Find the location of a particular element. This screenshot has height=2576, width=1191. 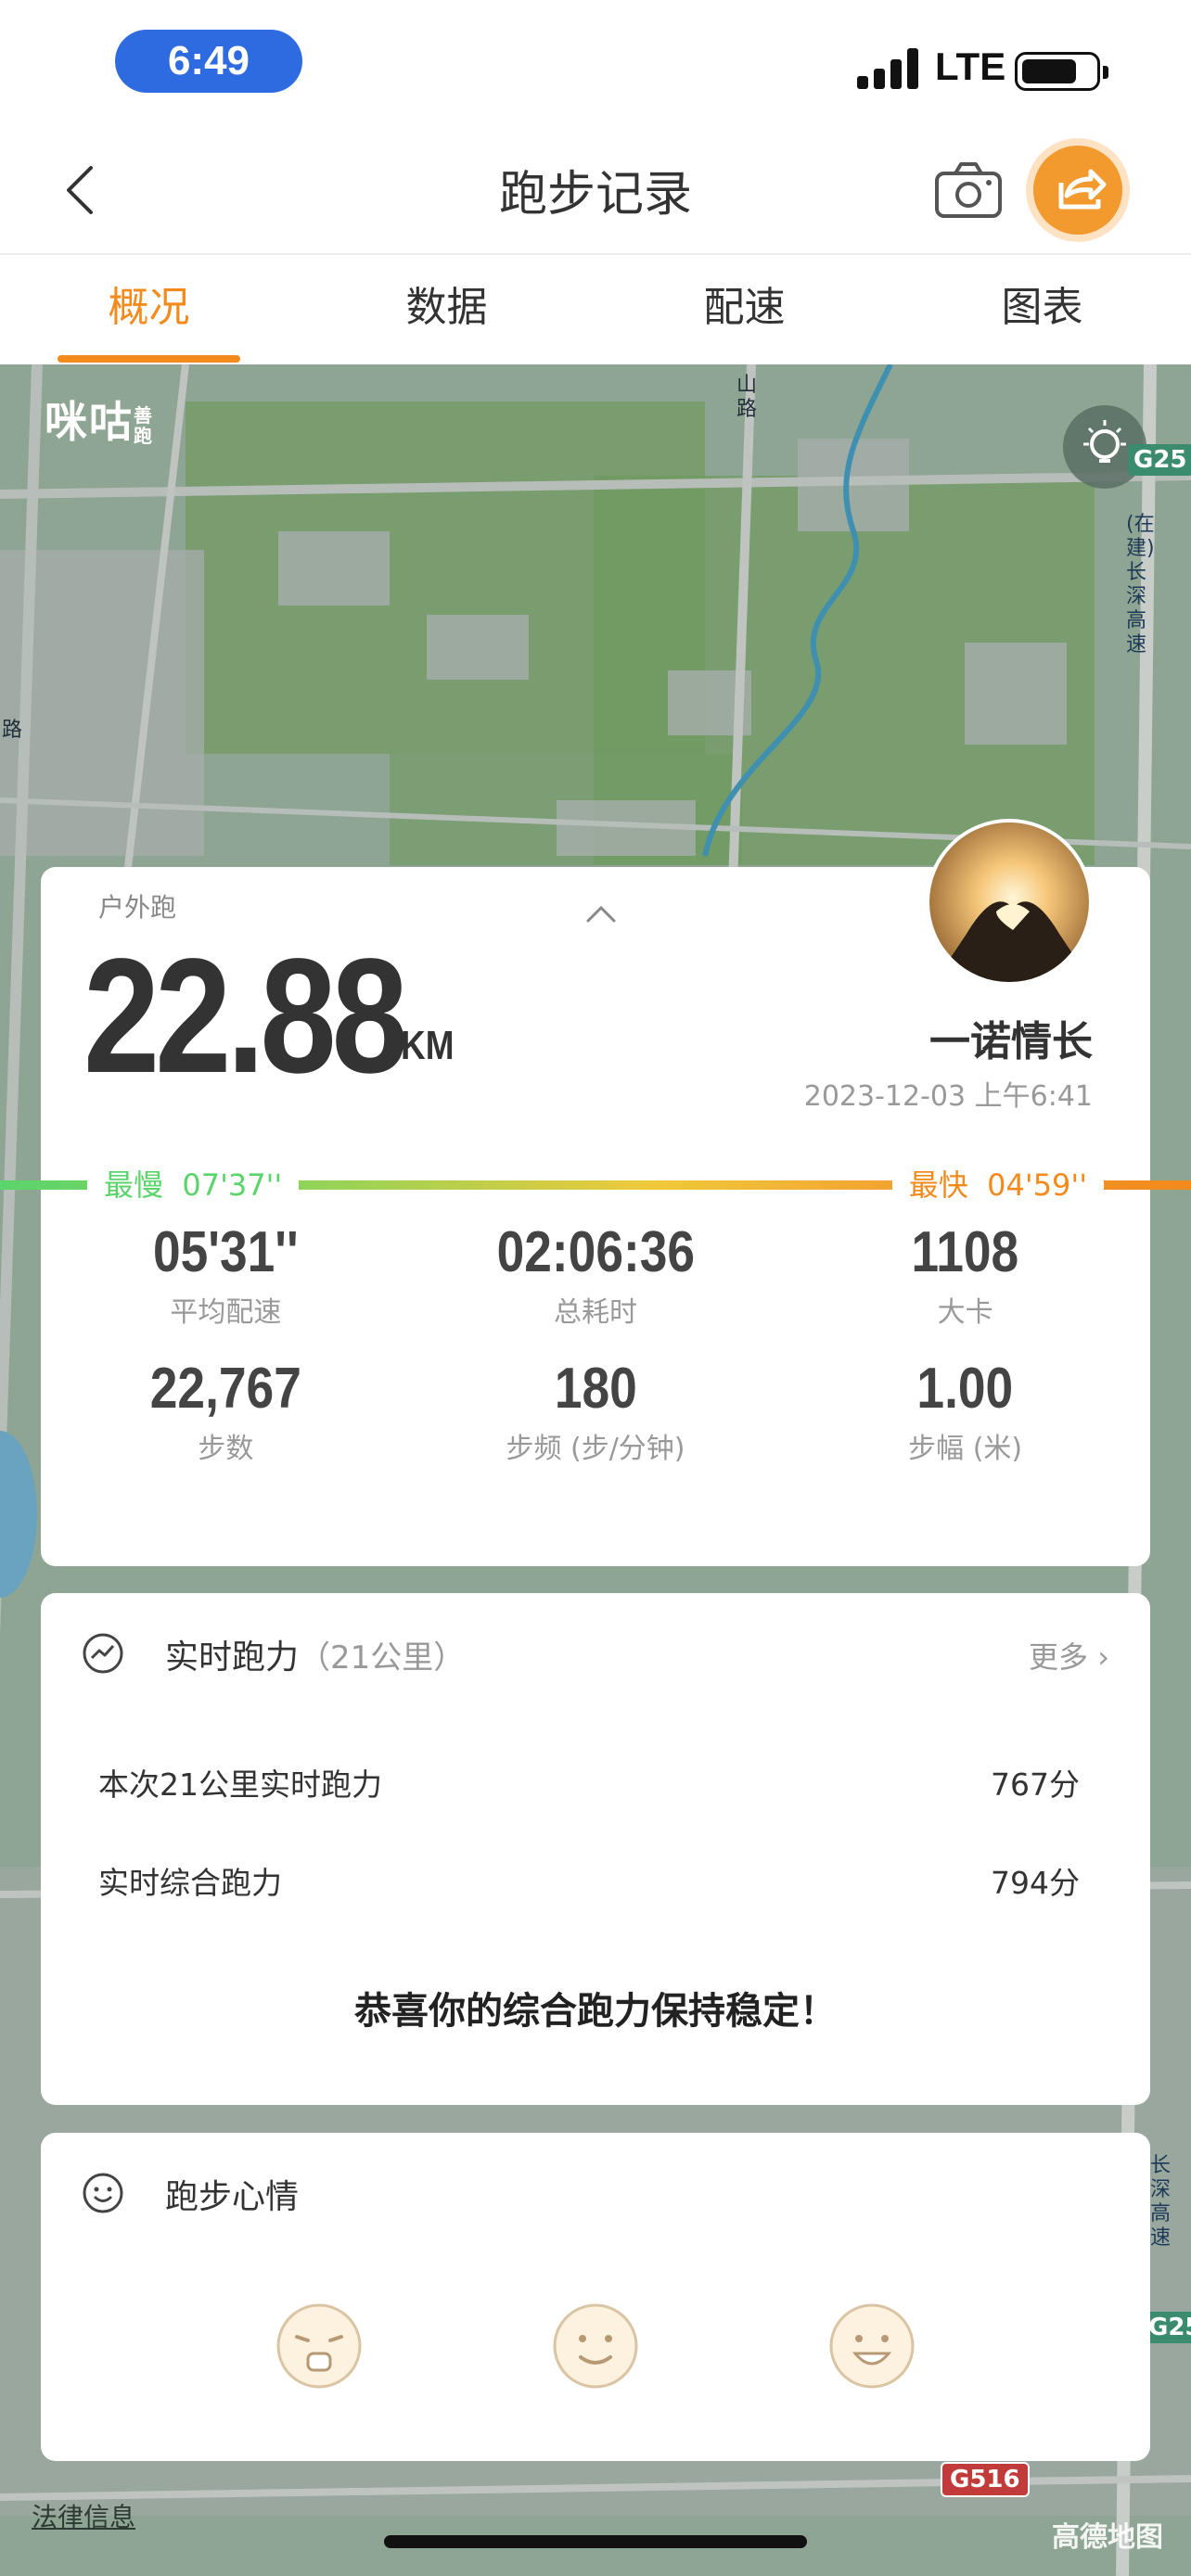

stat-steps: 22,767 步数 is located at coordinates (225, 1411).